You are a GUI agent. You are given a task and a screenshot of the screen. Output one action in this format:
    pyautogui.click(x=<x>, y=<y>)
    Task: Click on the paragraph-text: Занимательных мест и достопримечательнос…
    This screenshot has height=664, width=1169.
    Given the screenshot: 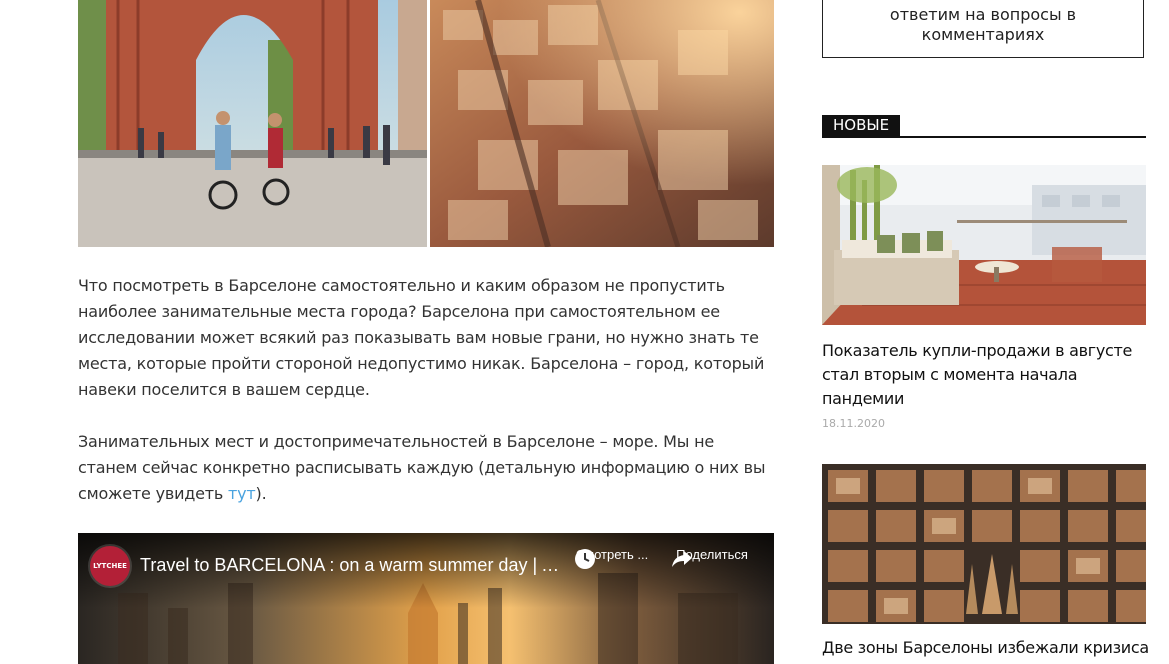 What is the action you would take?
    pyautogui.click(x=422, y=467)
    